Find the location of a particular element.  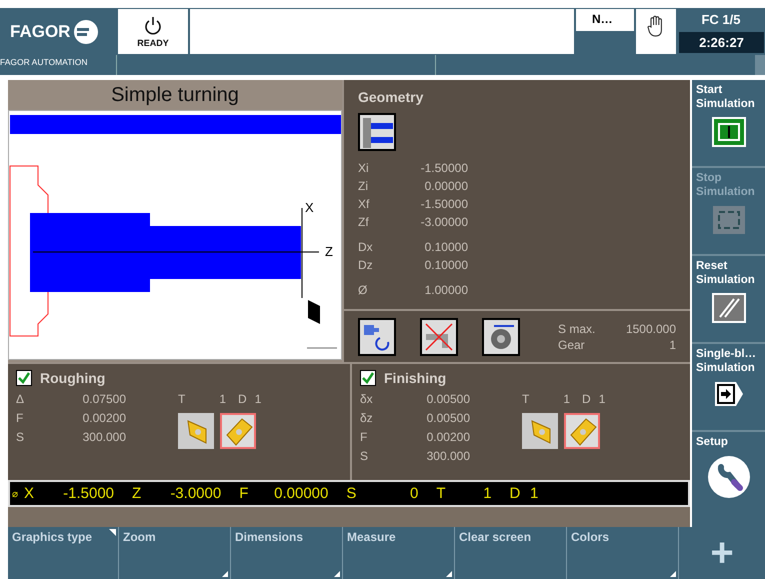

parameter-value: 0.07500 is located at coordinates (104, 399).